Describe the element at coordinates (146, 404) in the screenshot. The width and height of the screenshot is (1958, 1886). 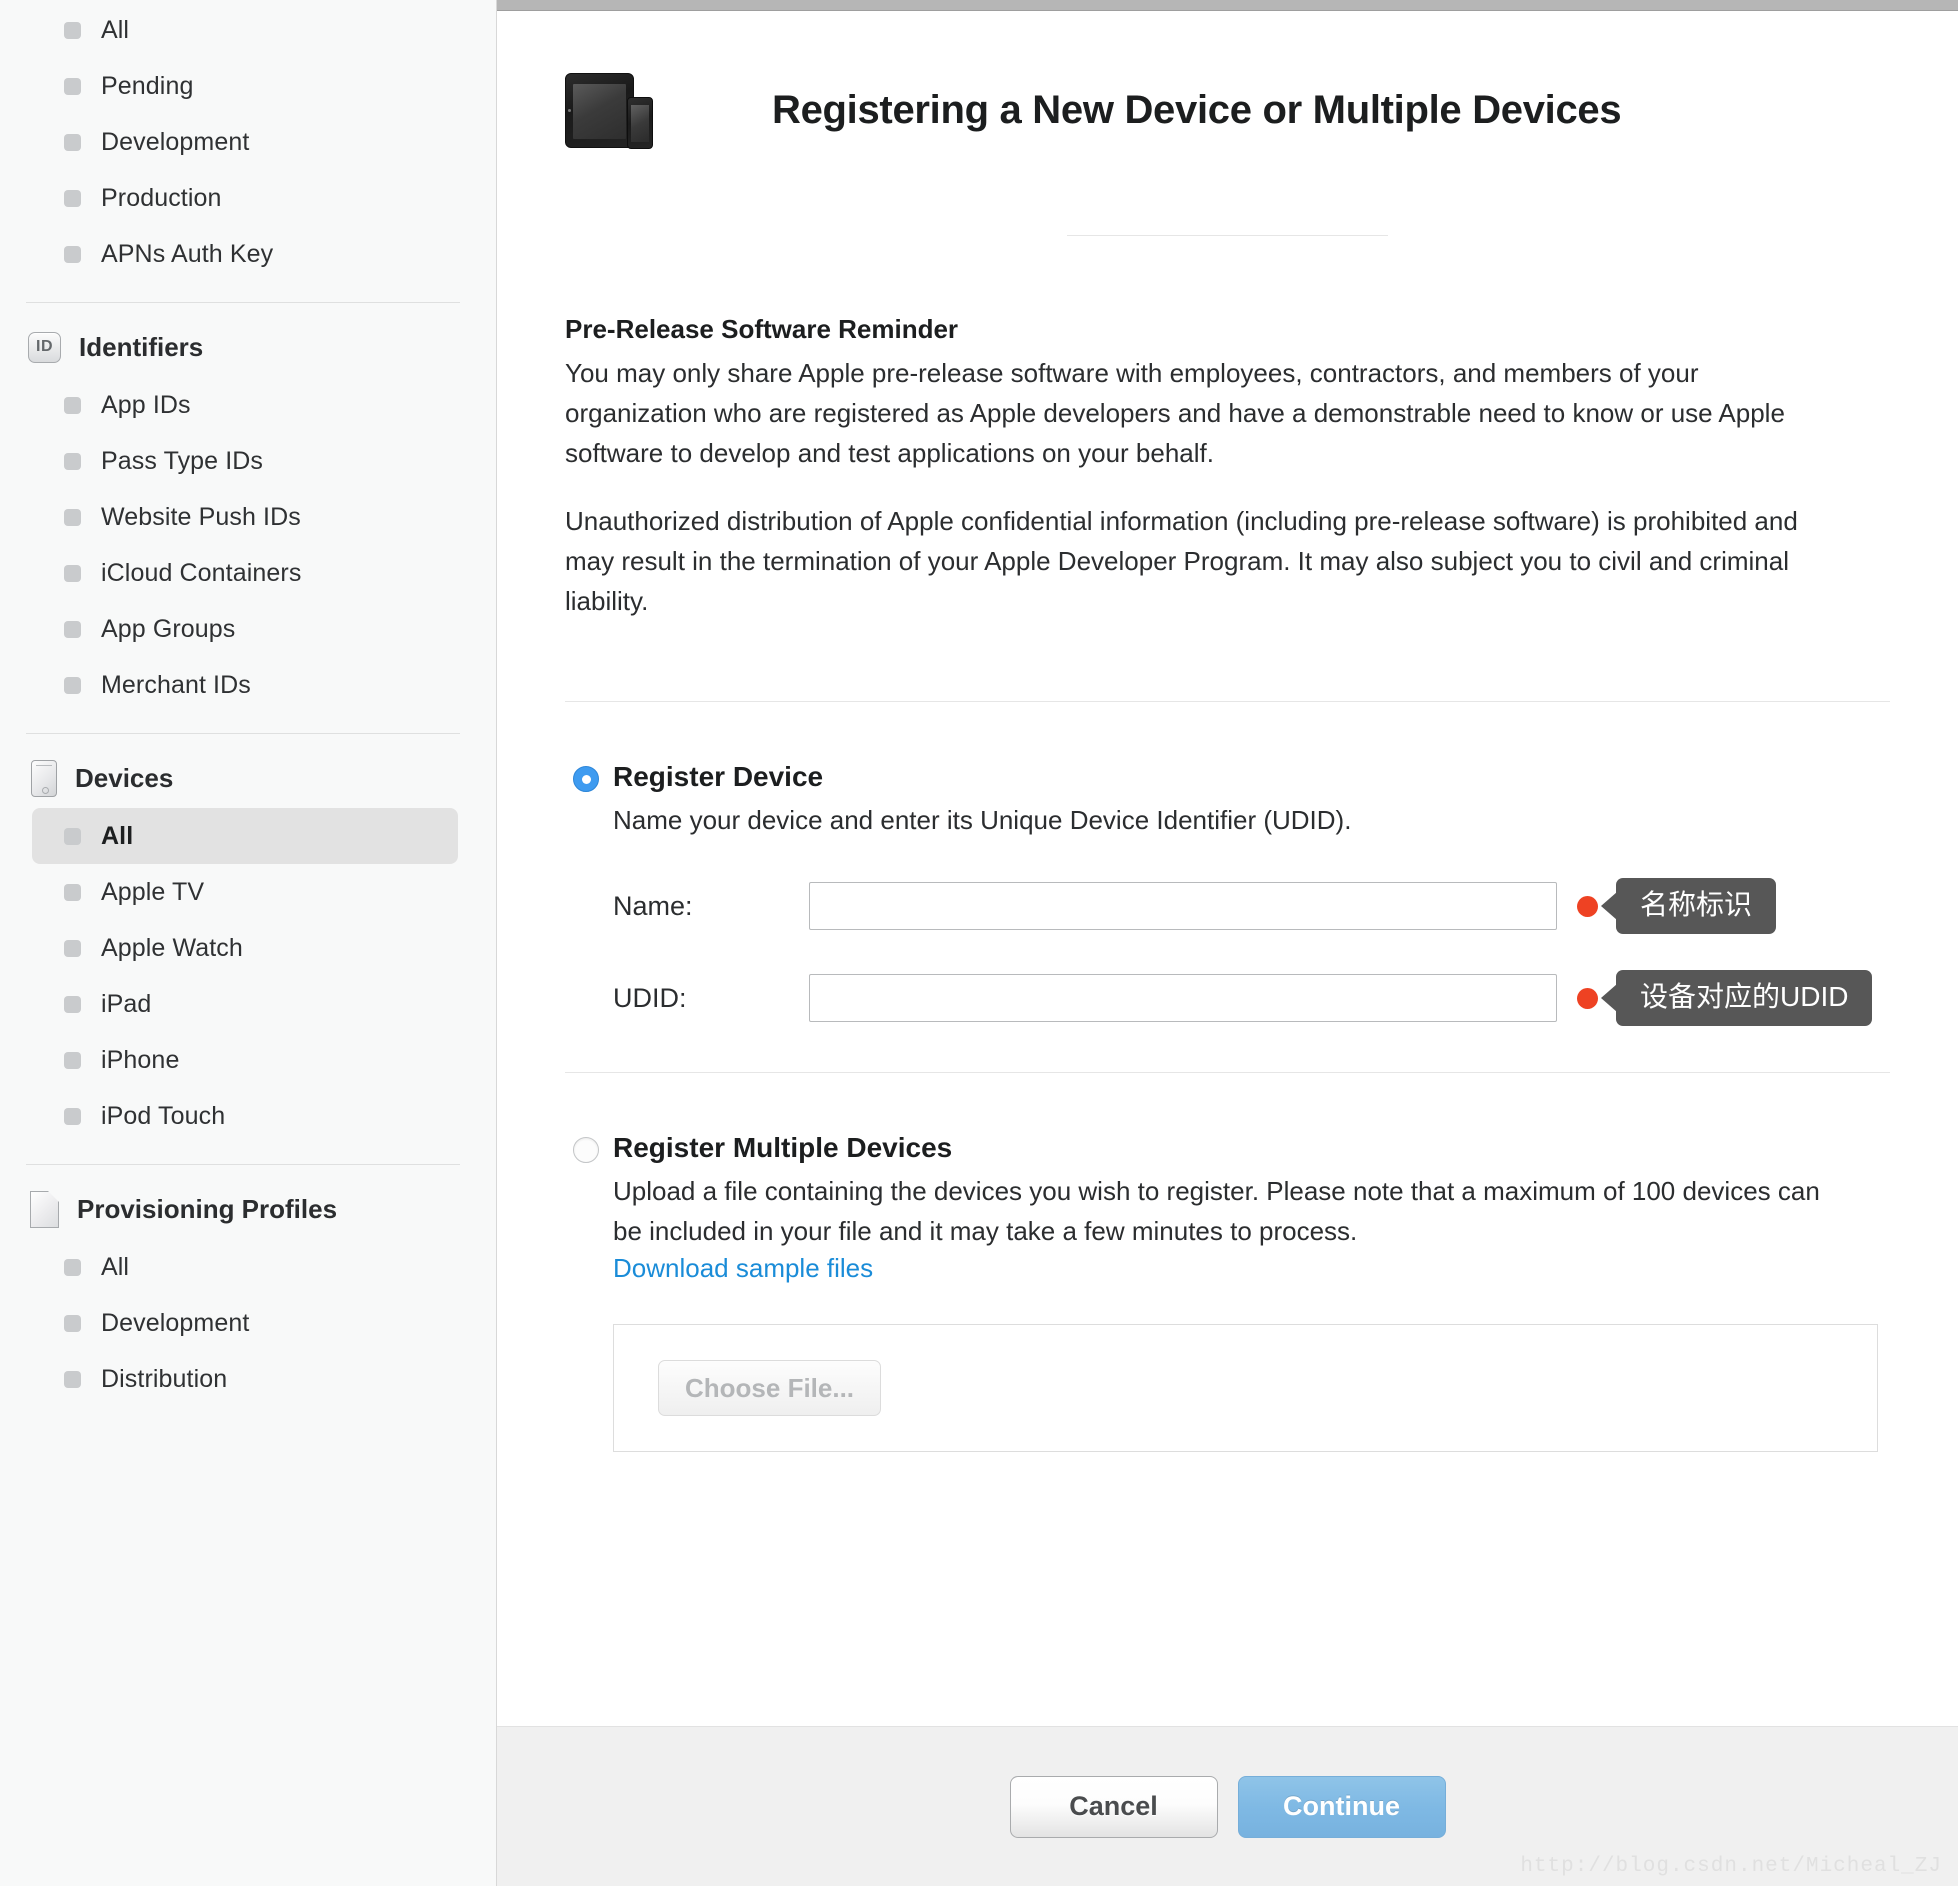
I see `sidebar-item-label: App IDs` at that location.